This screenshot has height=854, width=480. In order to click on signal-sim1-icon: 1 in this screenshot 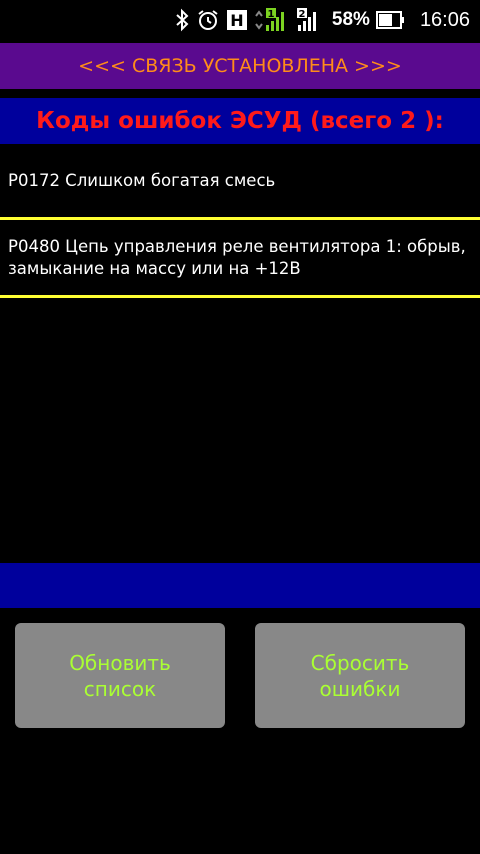, I will do `click(272, 20)`.